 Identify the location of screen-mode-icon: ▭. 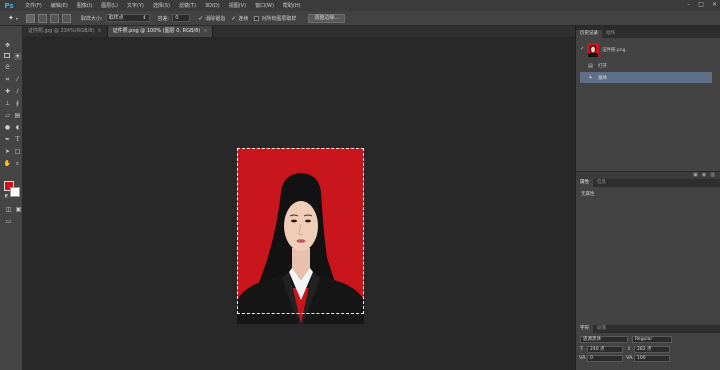
(8, 221).